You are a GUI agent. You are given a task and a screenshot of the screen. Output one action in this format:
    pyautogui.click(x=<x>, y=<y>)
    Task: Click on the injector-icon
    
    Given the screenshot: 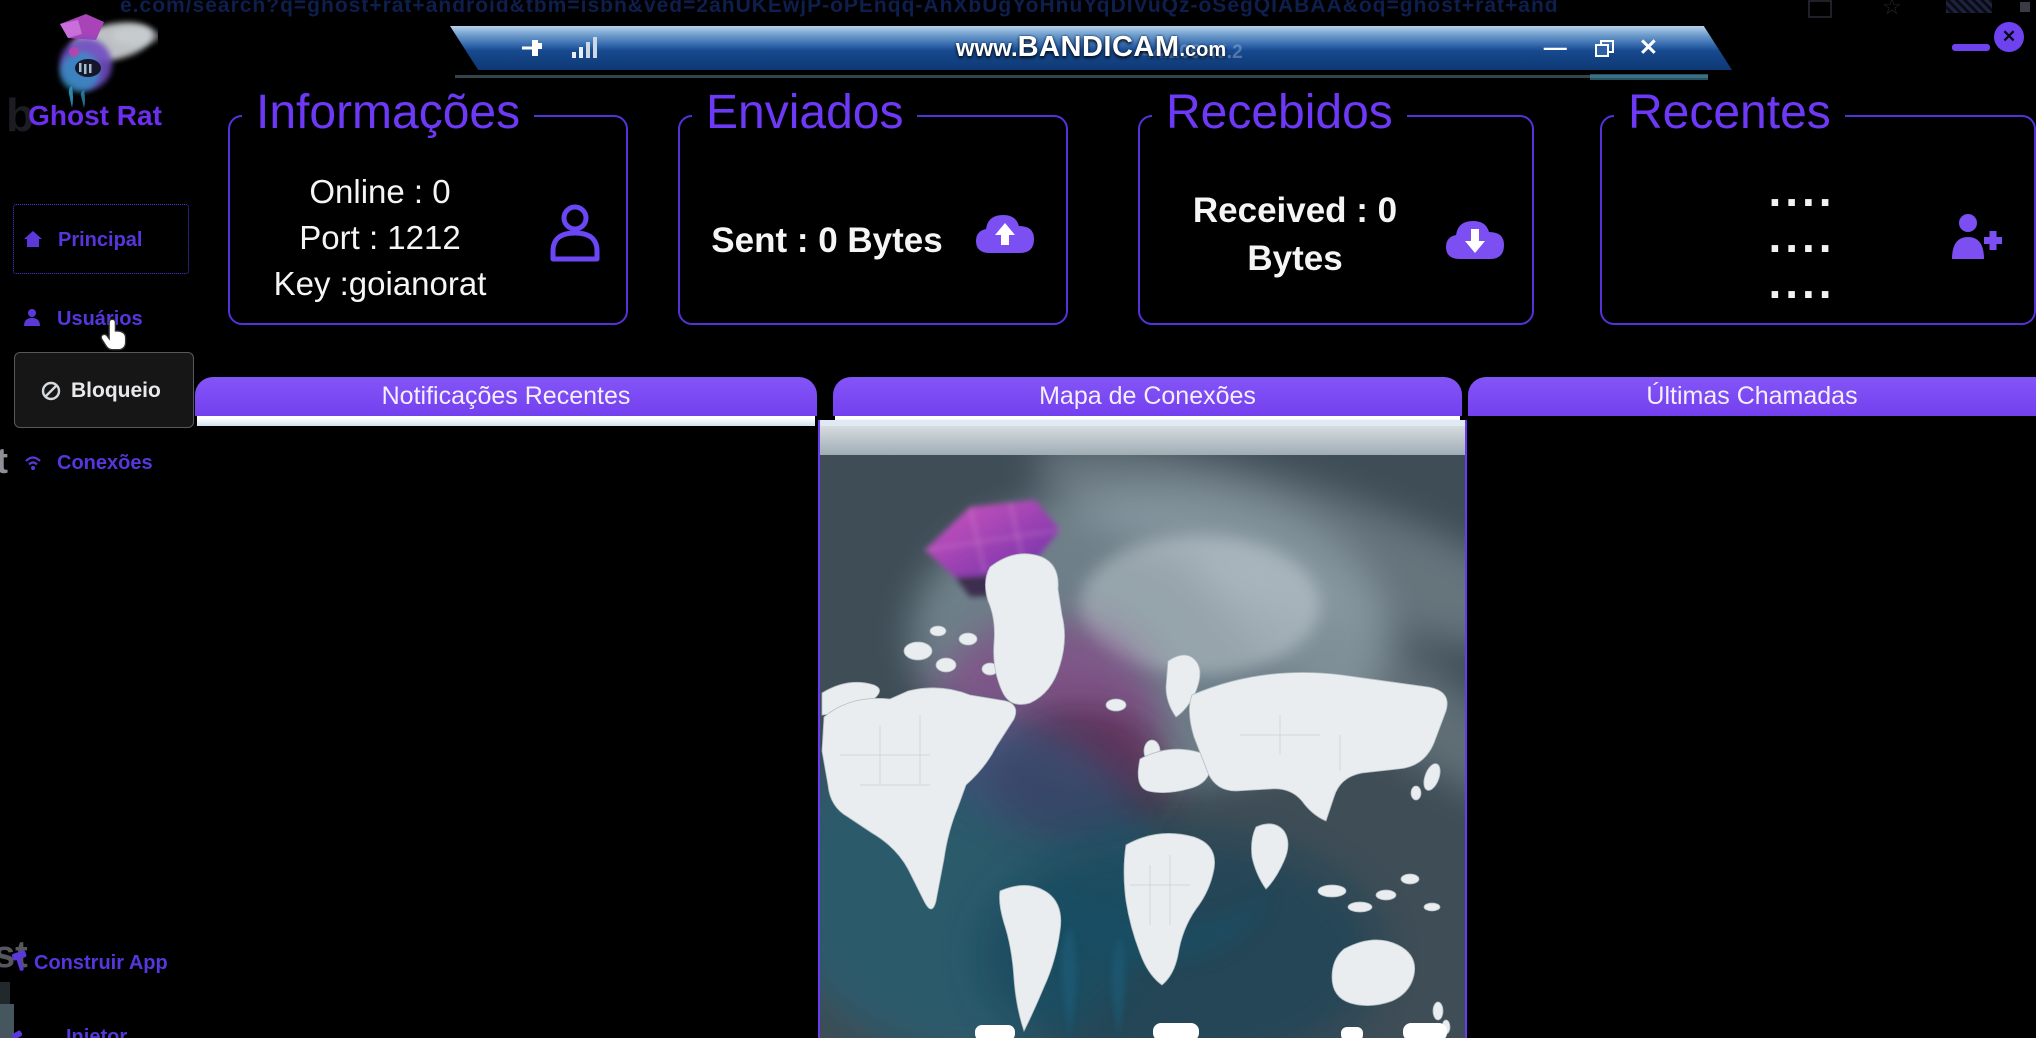 What is the action you would take?
    pyautogui.click(x=17, y=1034)
    